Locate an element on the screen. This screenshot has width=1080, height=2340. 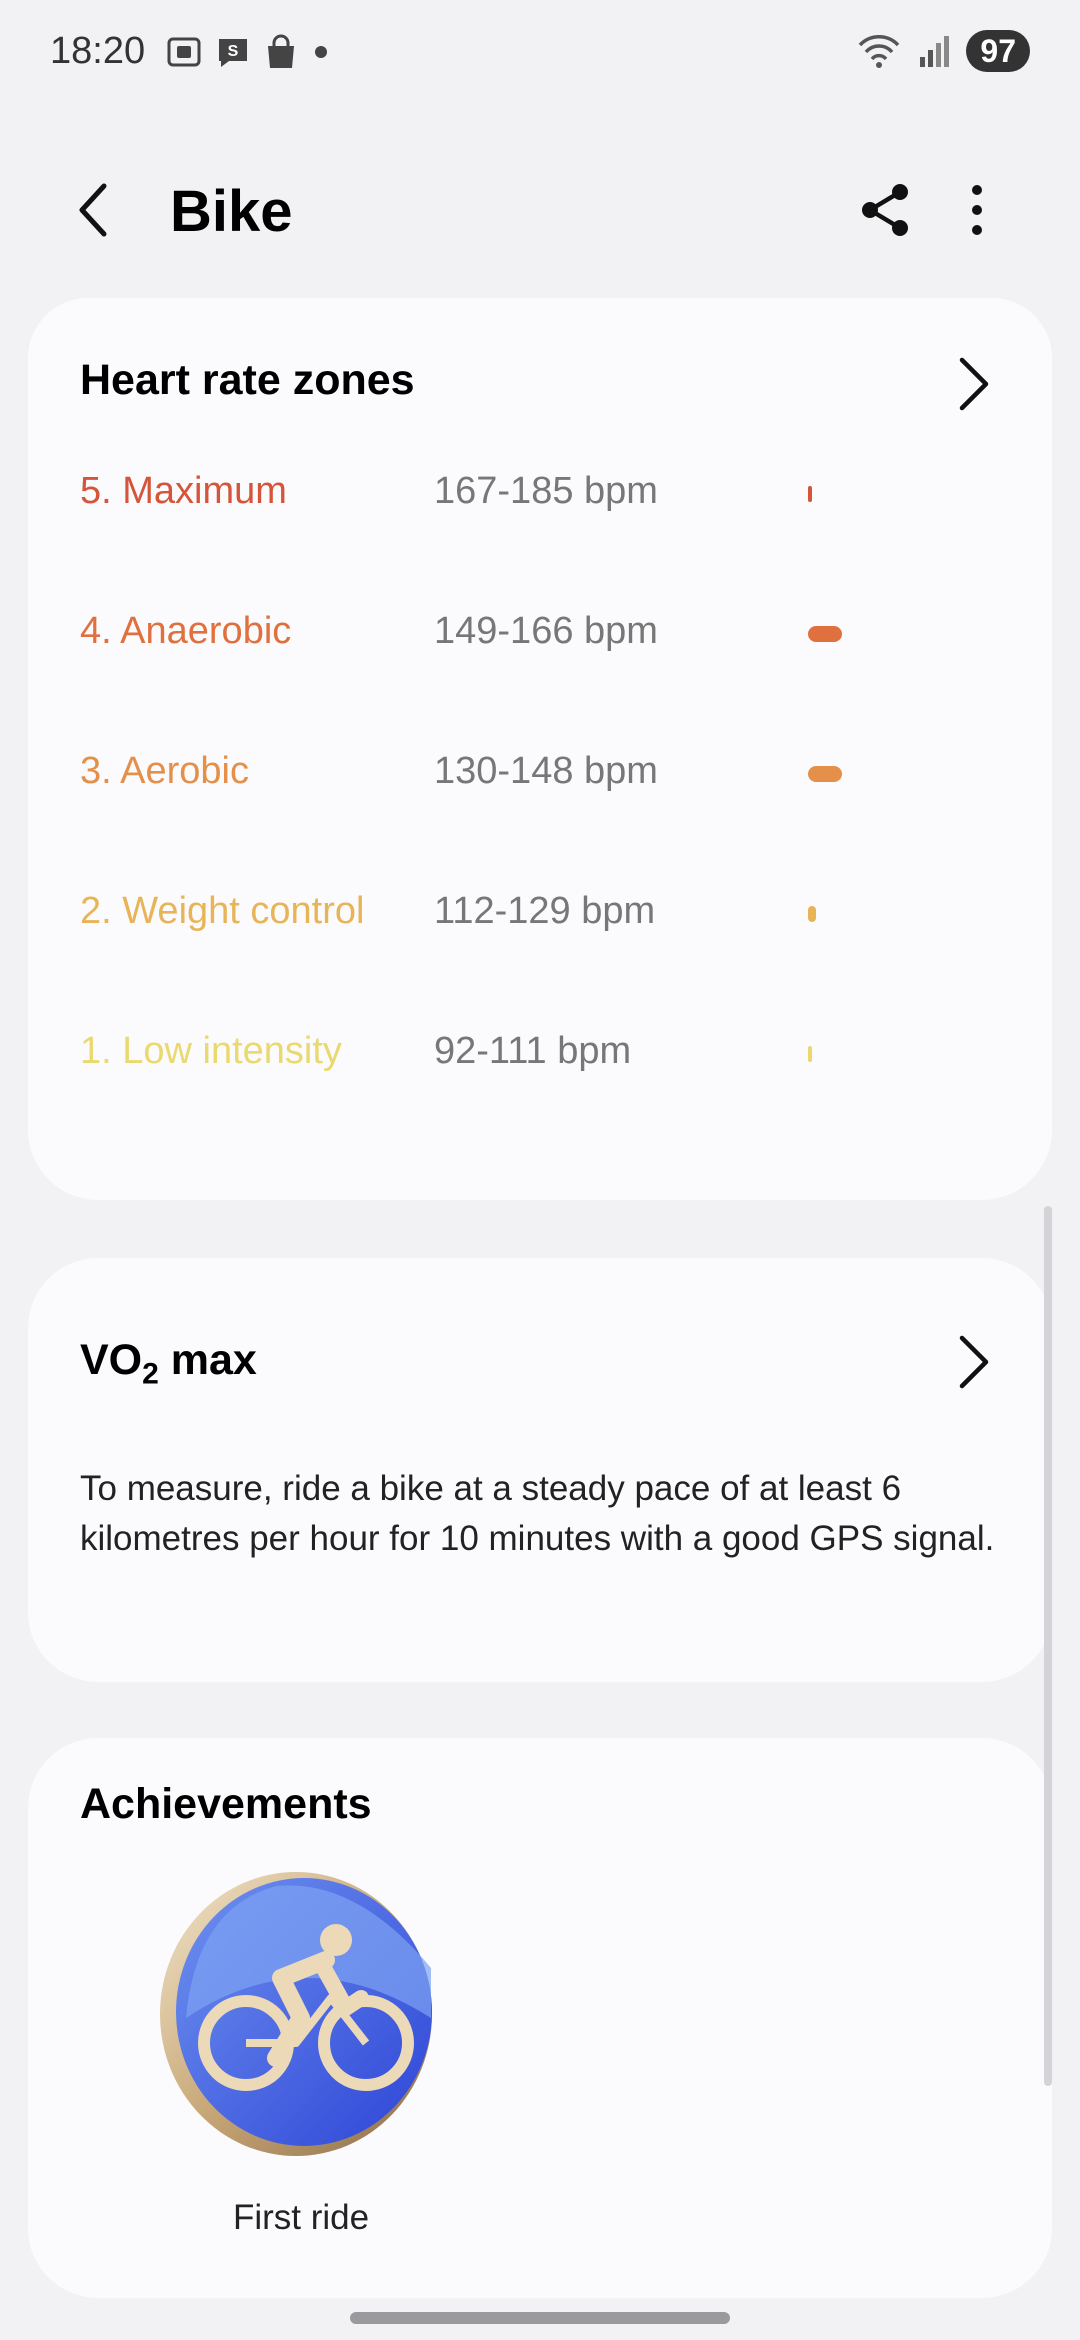
svg-text: S is located at coordinates (233, 51).